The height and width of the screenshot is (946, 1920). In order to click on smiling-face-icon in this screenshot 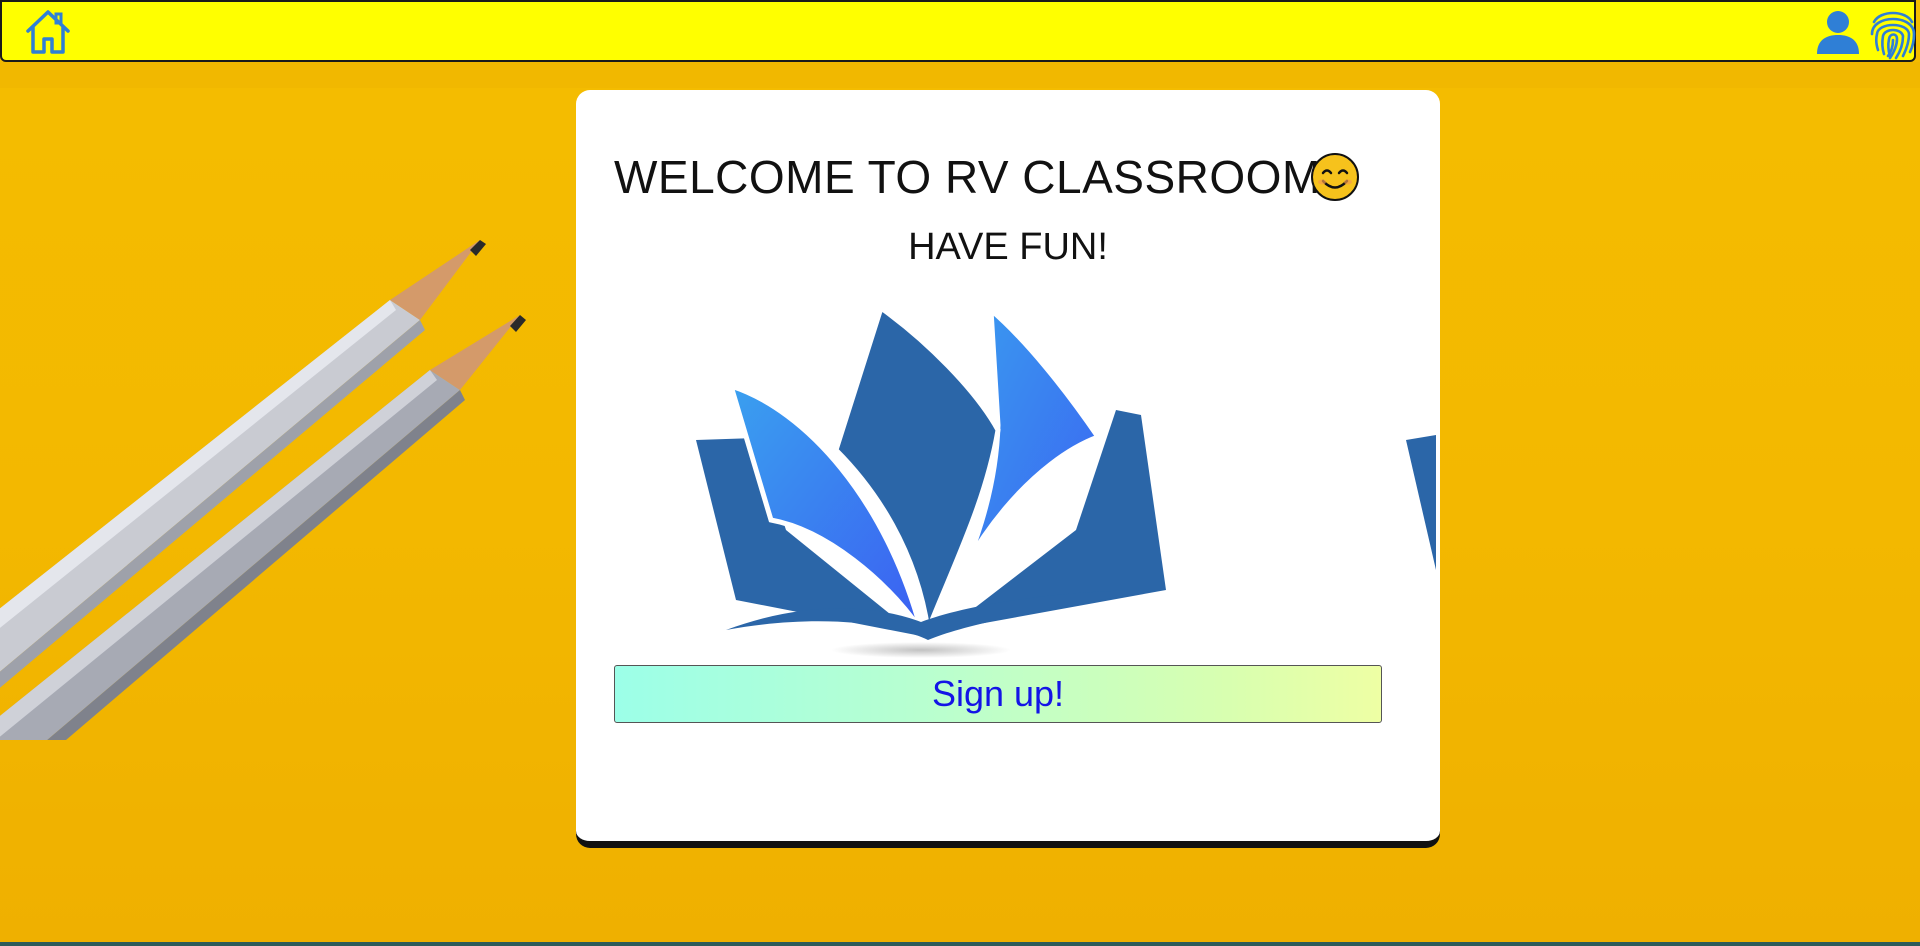, I will do `click(1335, 177)`.